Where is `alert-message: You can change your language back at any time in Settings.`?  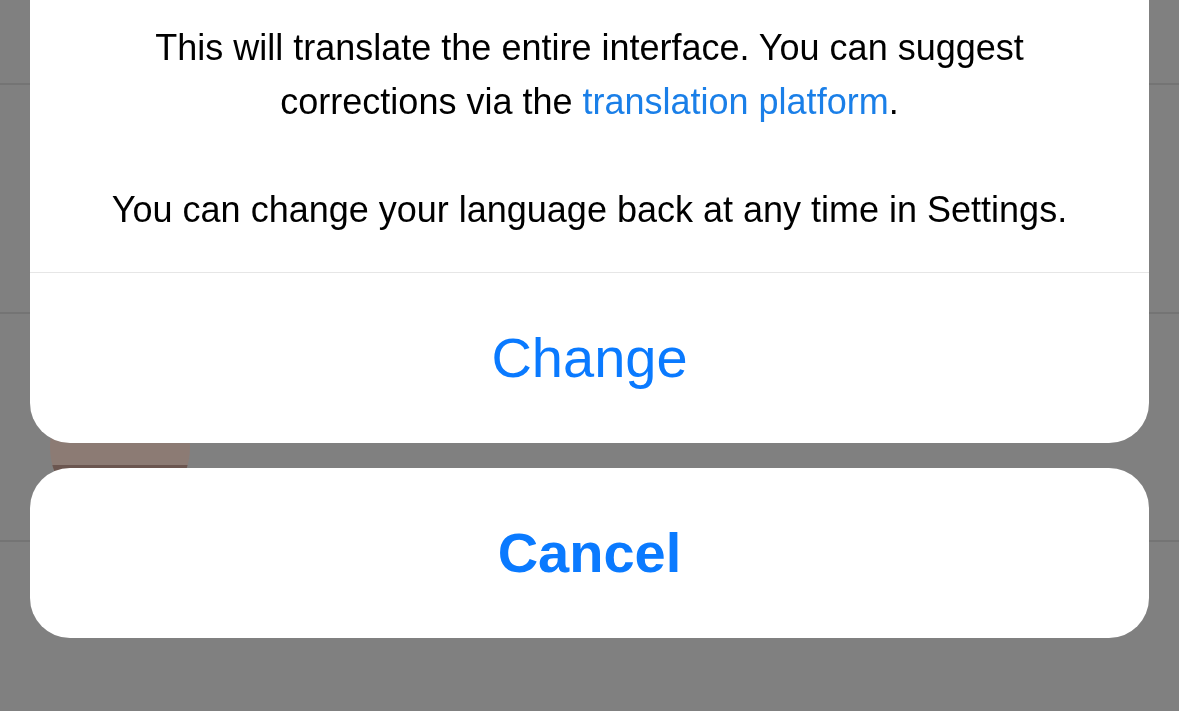
alert-message: You can change your language back at any time in Settings. is located at coordinates (589, 210).